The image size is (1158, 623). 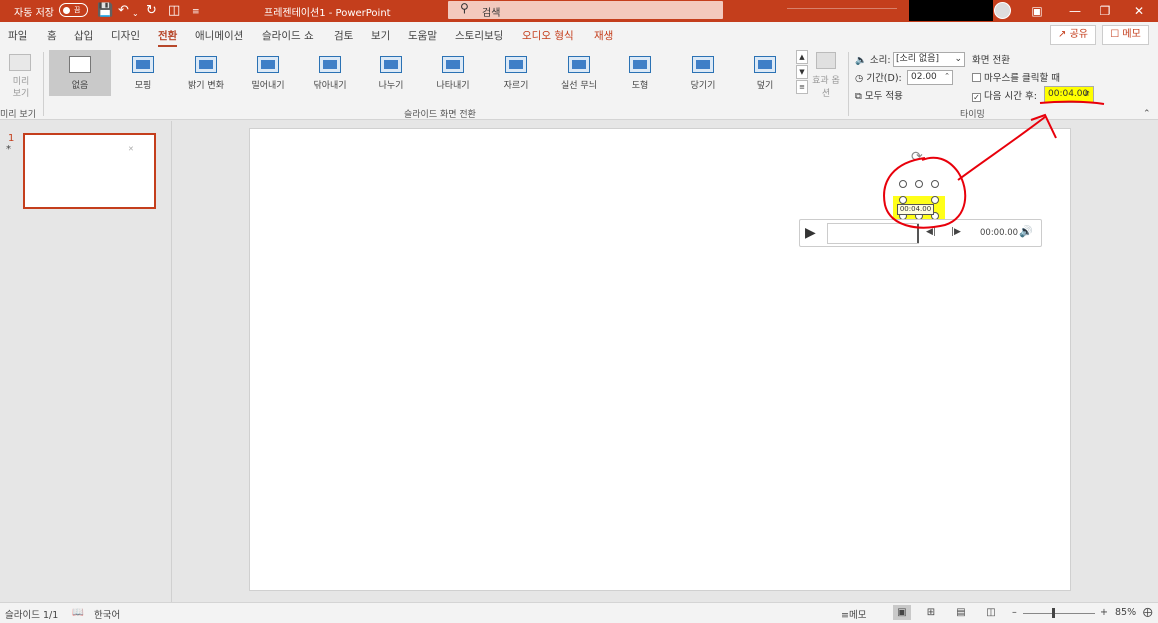 I want to click on gallery-up-icon: ▲, so click(x=802, y=57).